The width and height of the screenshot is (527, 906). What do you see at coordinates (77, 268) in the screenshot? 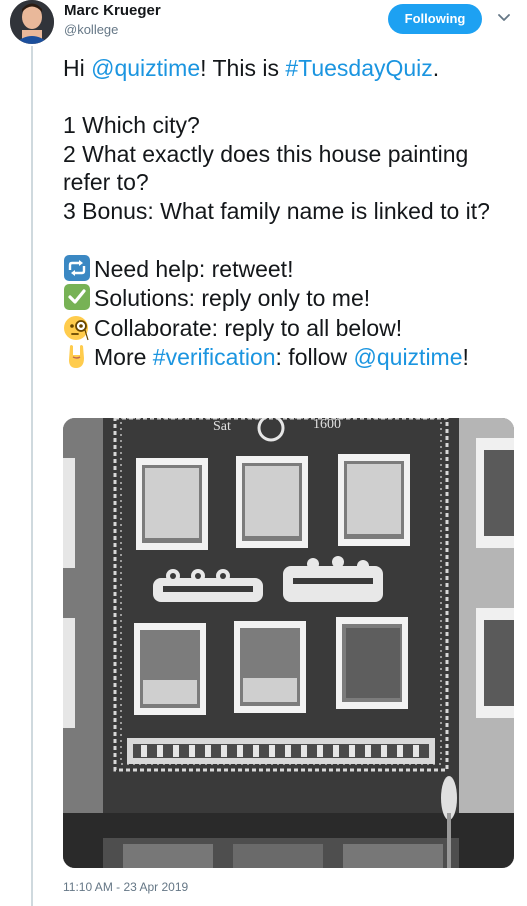
I see `retweet-icon` at bounding box center [77, 268].